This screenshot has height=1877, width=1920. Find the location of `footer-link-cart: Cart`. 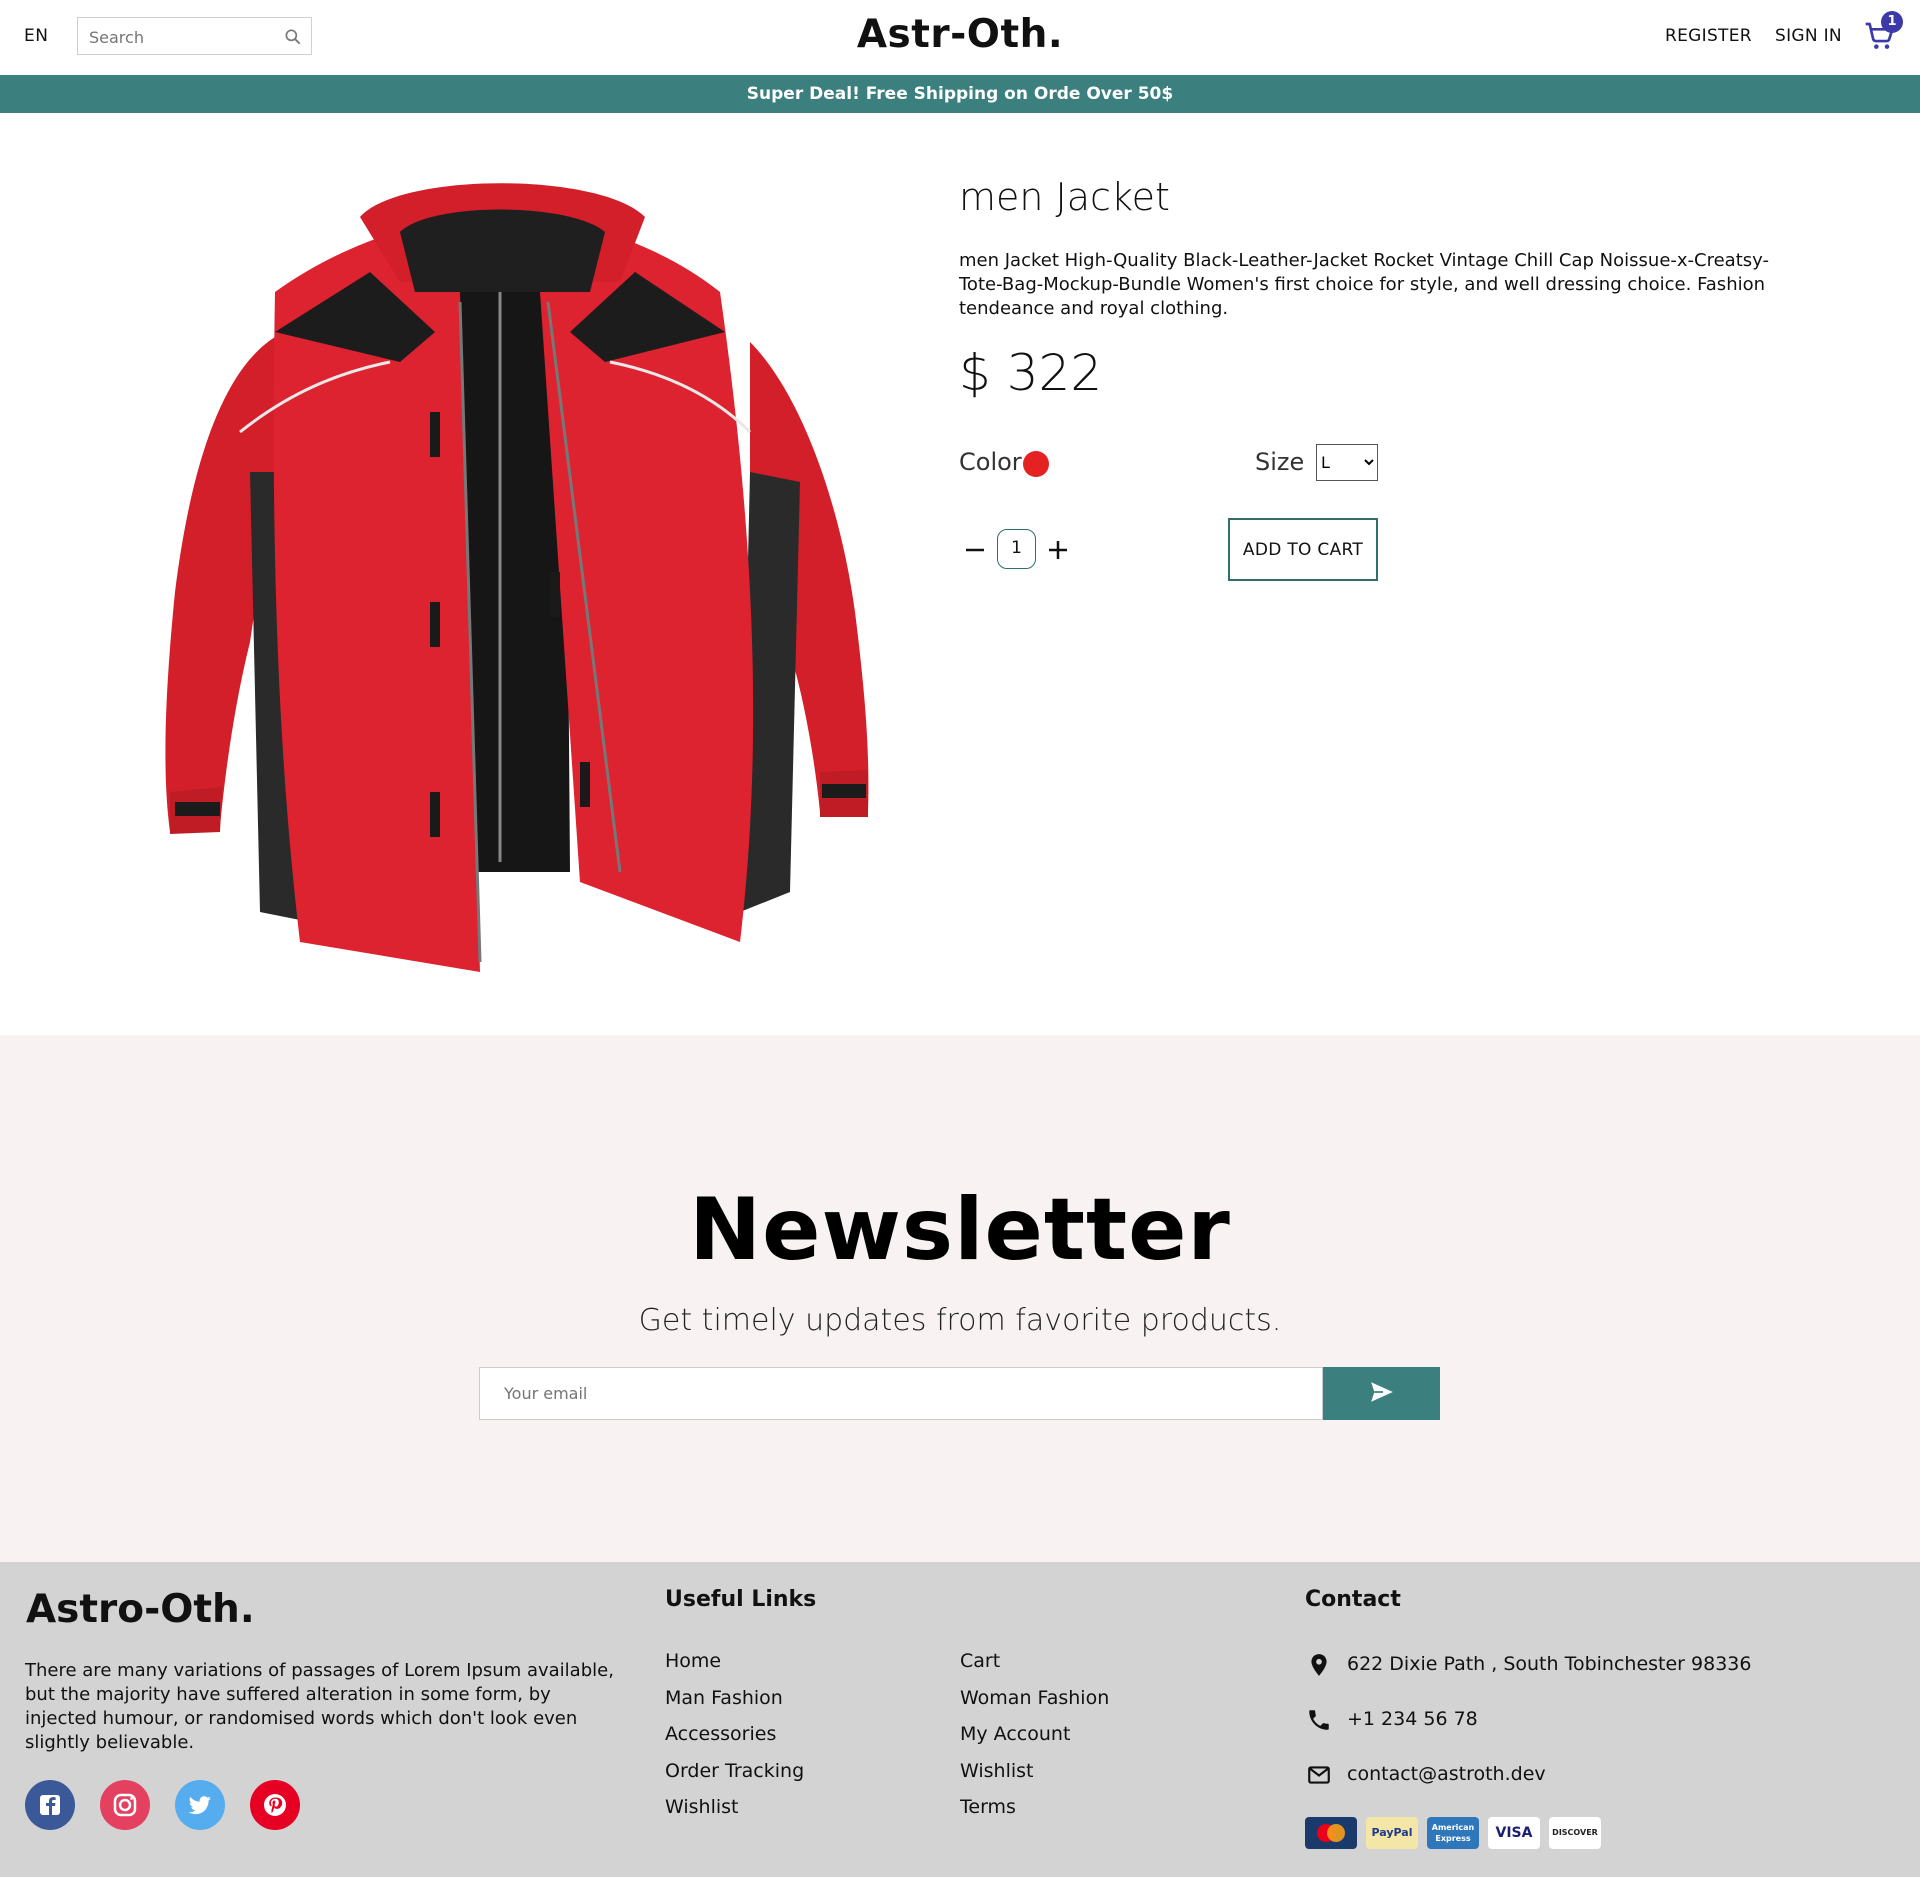

footer-link-cart: Cart is located at coordinates (980, 1661).